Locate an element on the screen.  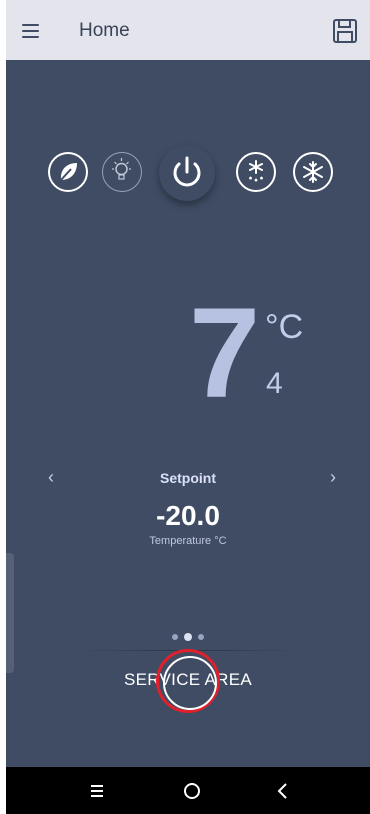
divider is located at coordinates (188, 650).